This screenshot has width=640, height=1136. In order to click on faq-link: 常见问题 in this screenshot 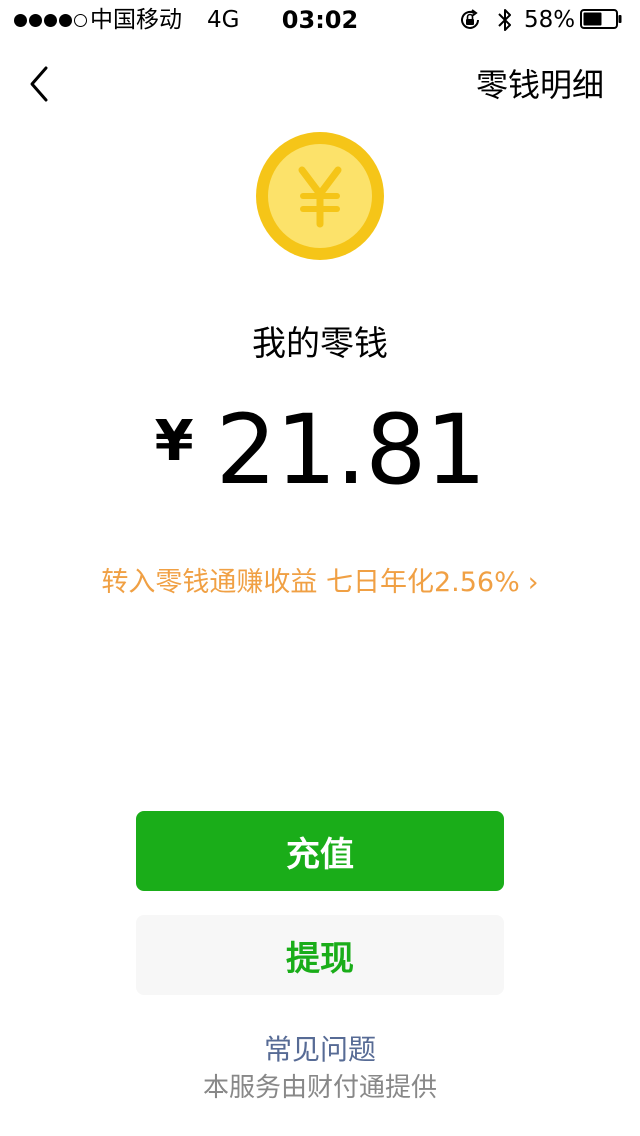, I will do `click(320, 1050)`.